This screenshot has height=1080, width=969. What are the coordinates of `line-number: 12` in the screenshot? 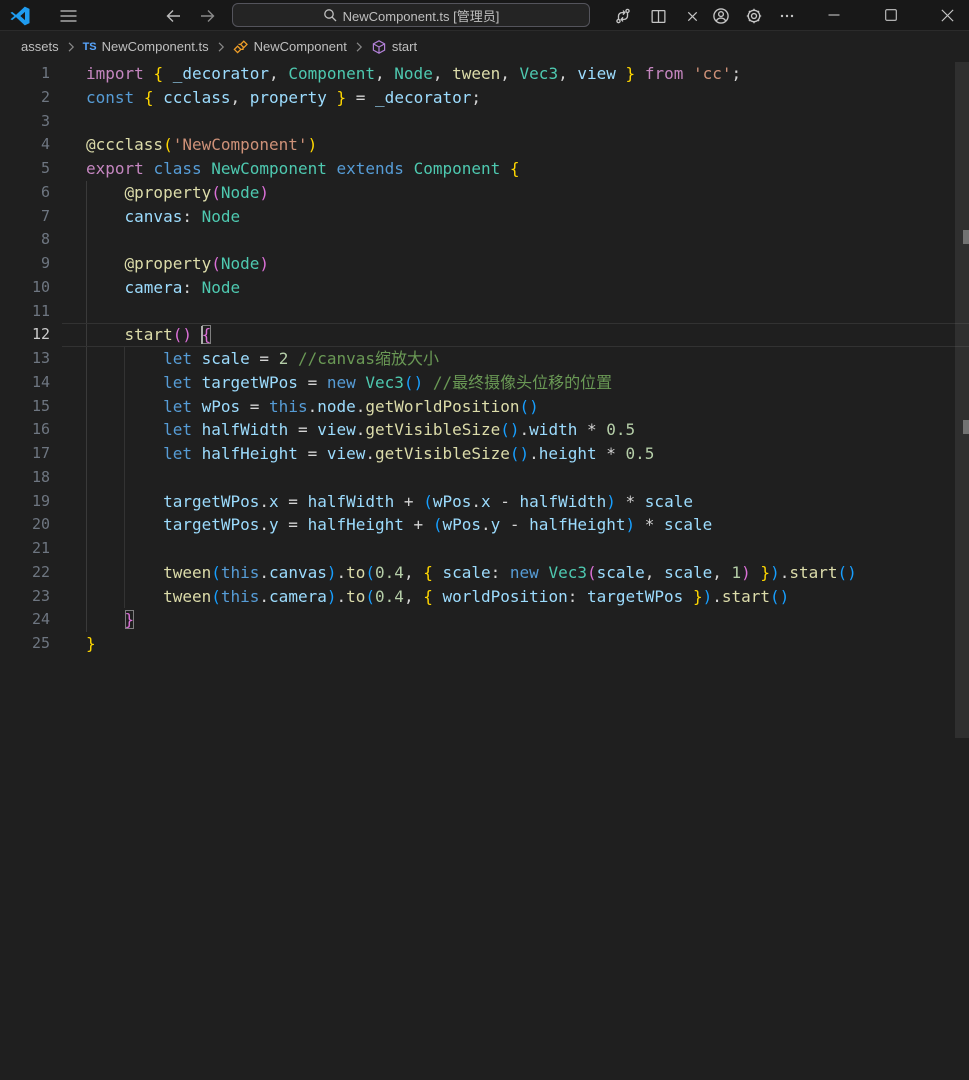 It's located at (25, 335).